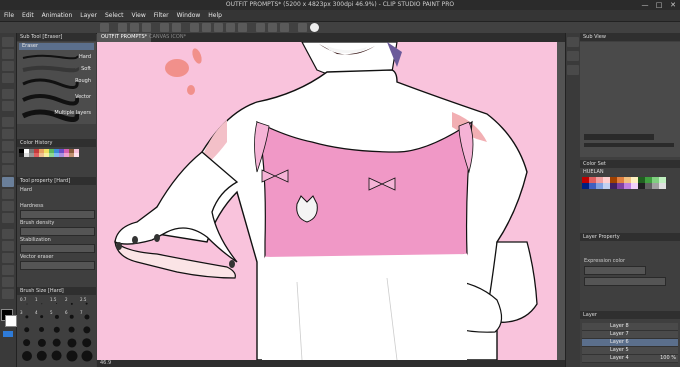  What do you see at coordinates (218, 27) in the screenshot?
I see `cut-icon` at bounding box center [218, 27].